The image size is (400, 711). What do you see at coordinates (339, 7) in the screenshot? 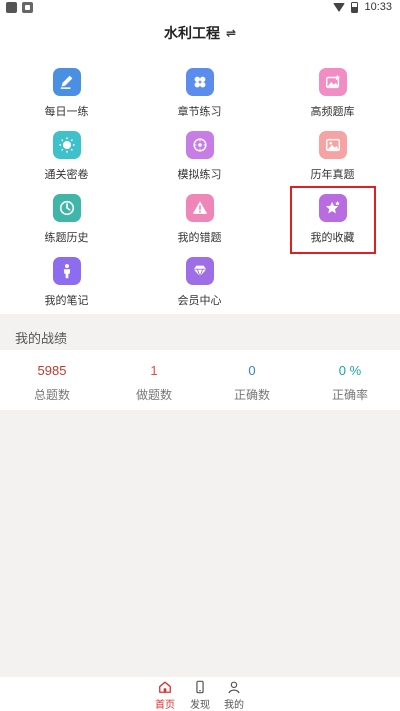
I see `wifi-icon` at bounding box center [339, 7].